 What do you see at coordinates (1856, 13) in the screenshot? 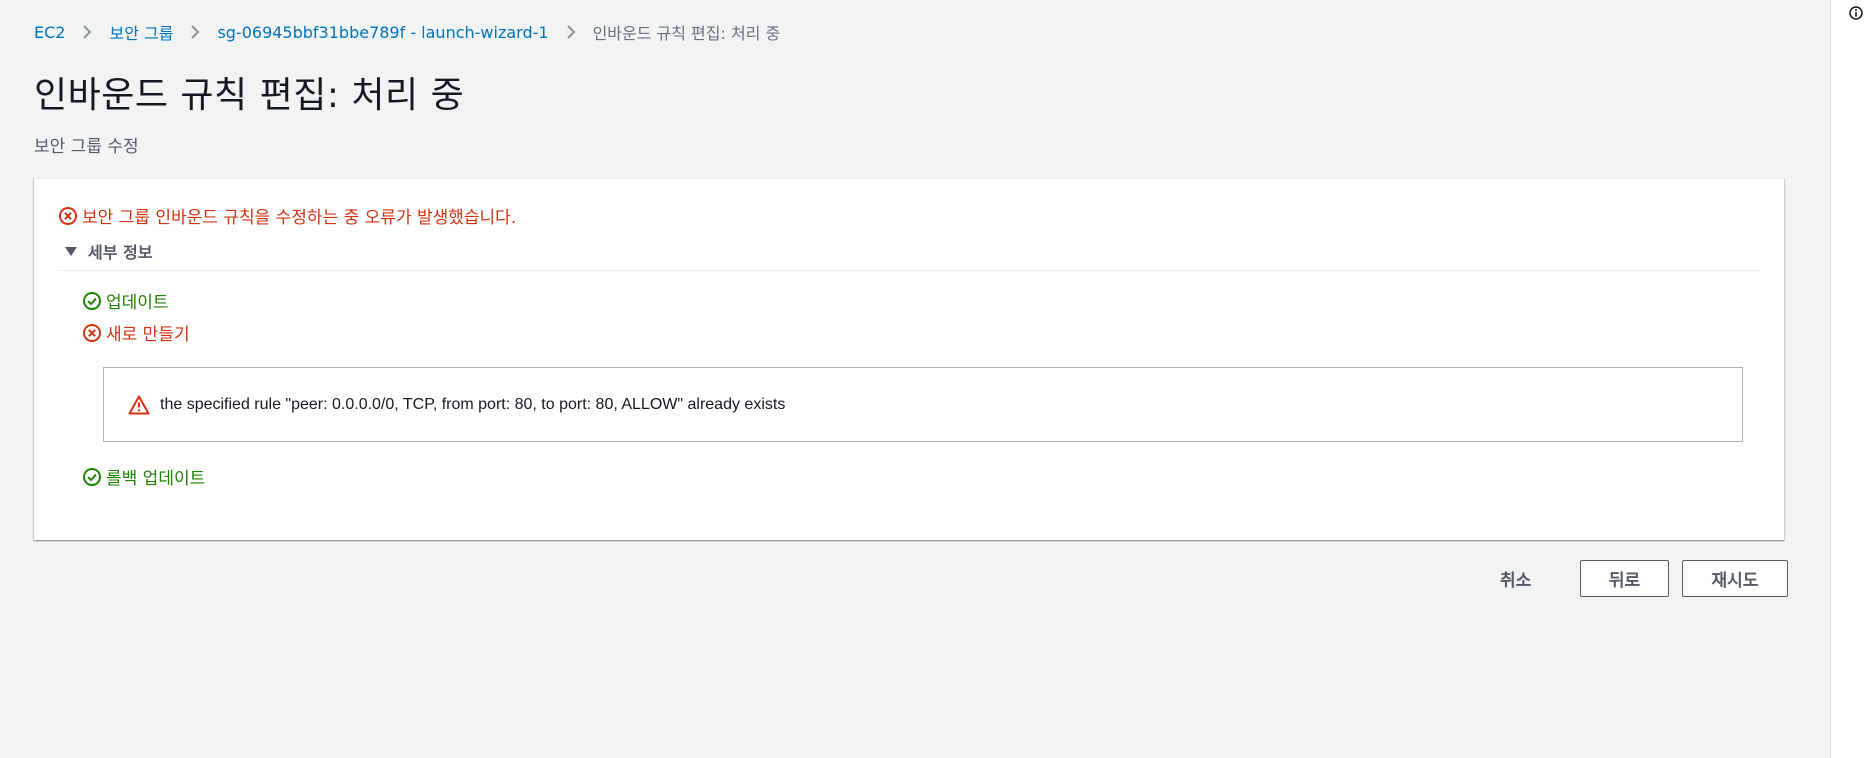
I see `info-icon` at bounding box center [1856, 13].